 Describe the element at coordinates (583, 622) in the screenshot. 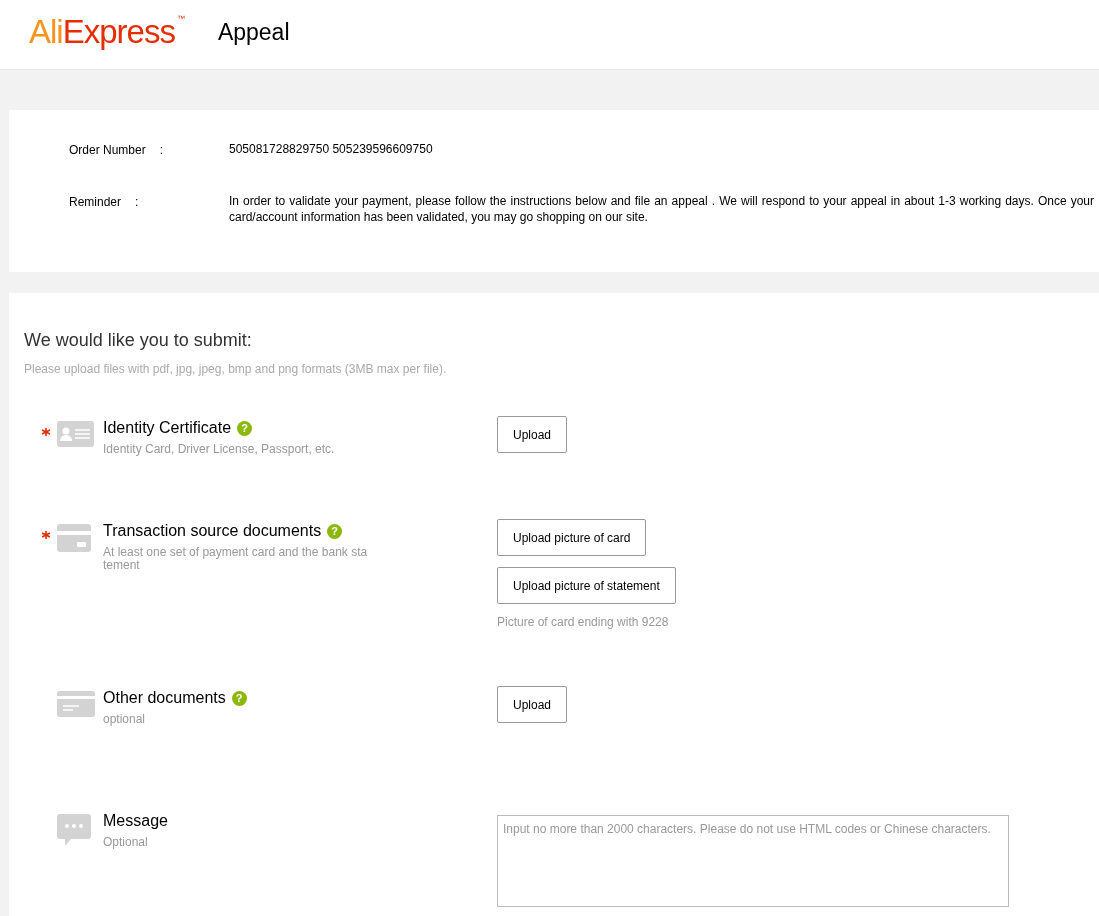

I see `card-note: Picture of card ending with 9228` at that location.